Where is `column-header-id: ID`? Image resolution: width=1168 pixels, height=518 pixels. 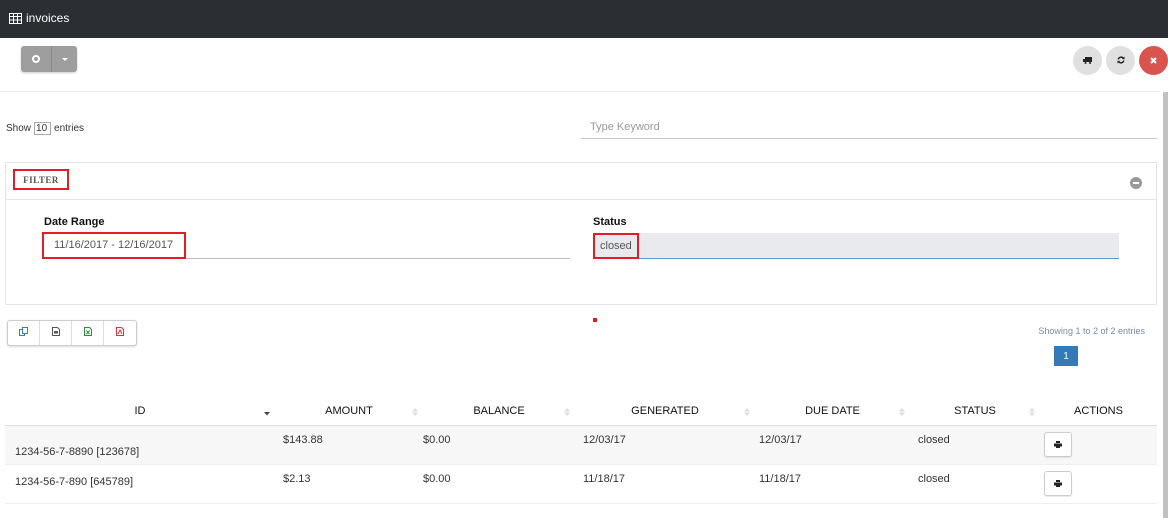 column-header-id: ID is located at coordinates (140, 412).